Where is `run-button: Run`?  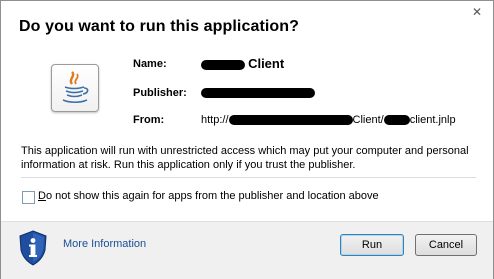
run-button: Run is located at coordinates (372, 245).